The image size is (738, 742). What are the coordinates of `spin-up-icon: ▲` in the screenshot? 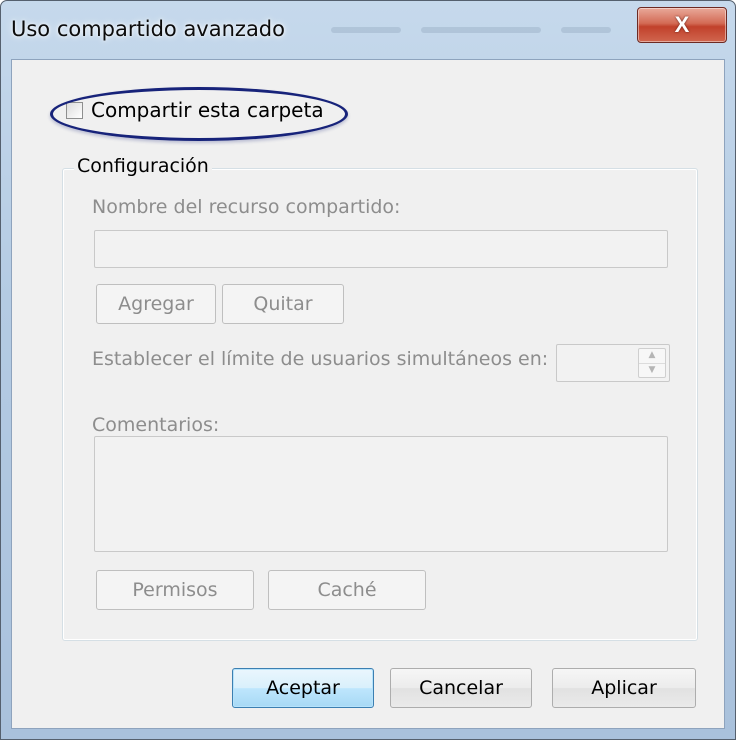 It's located at (652, 356).